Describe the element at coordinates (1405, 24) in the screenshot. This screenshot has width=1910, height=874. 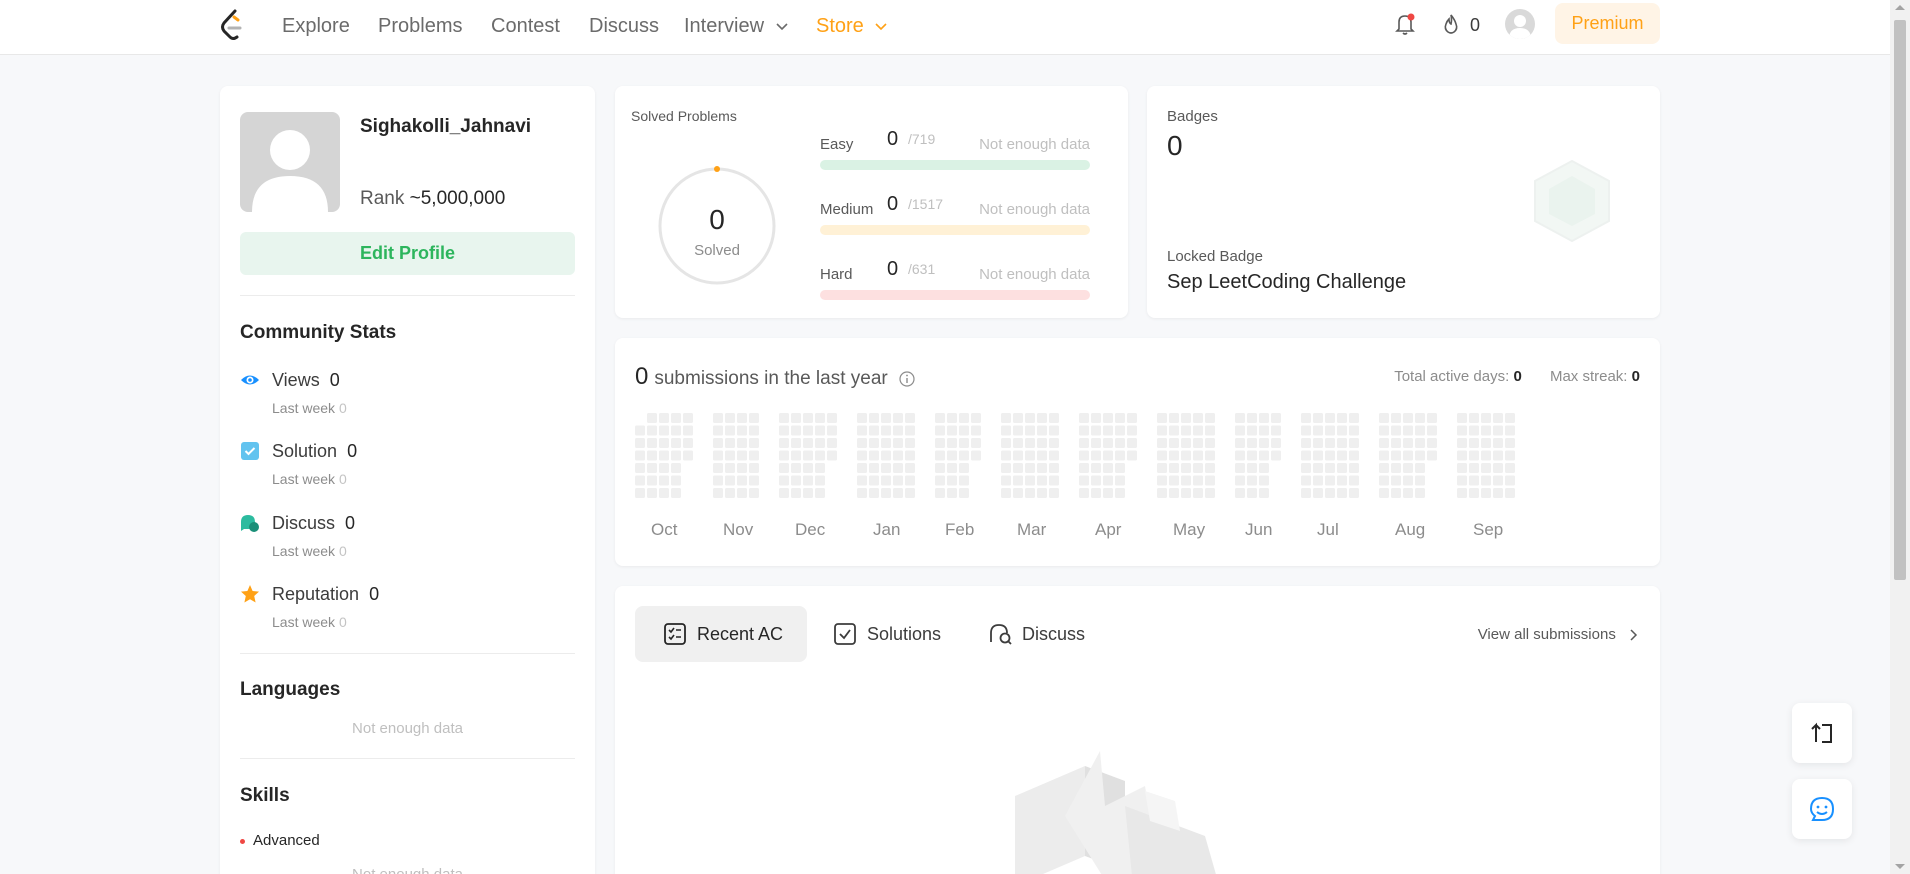
I see `notification-bell-icon` at that location.